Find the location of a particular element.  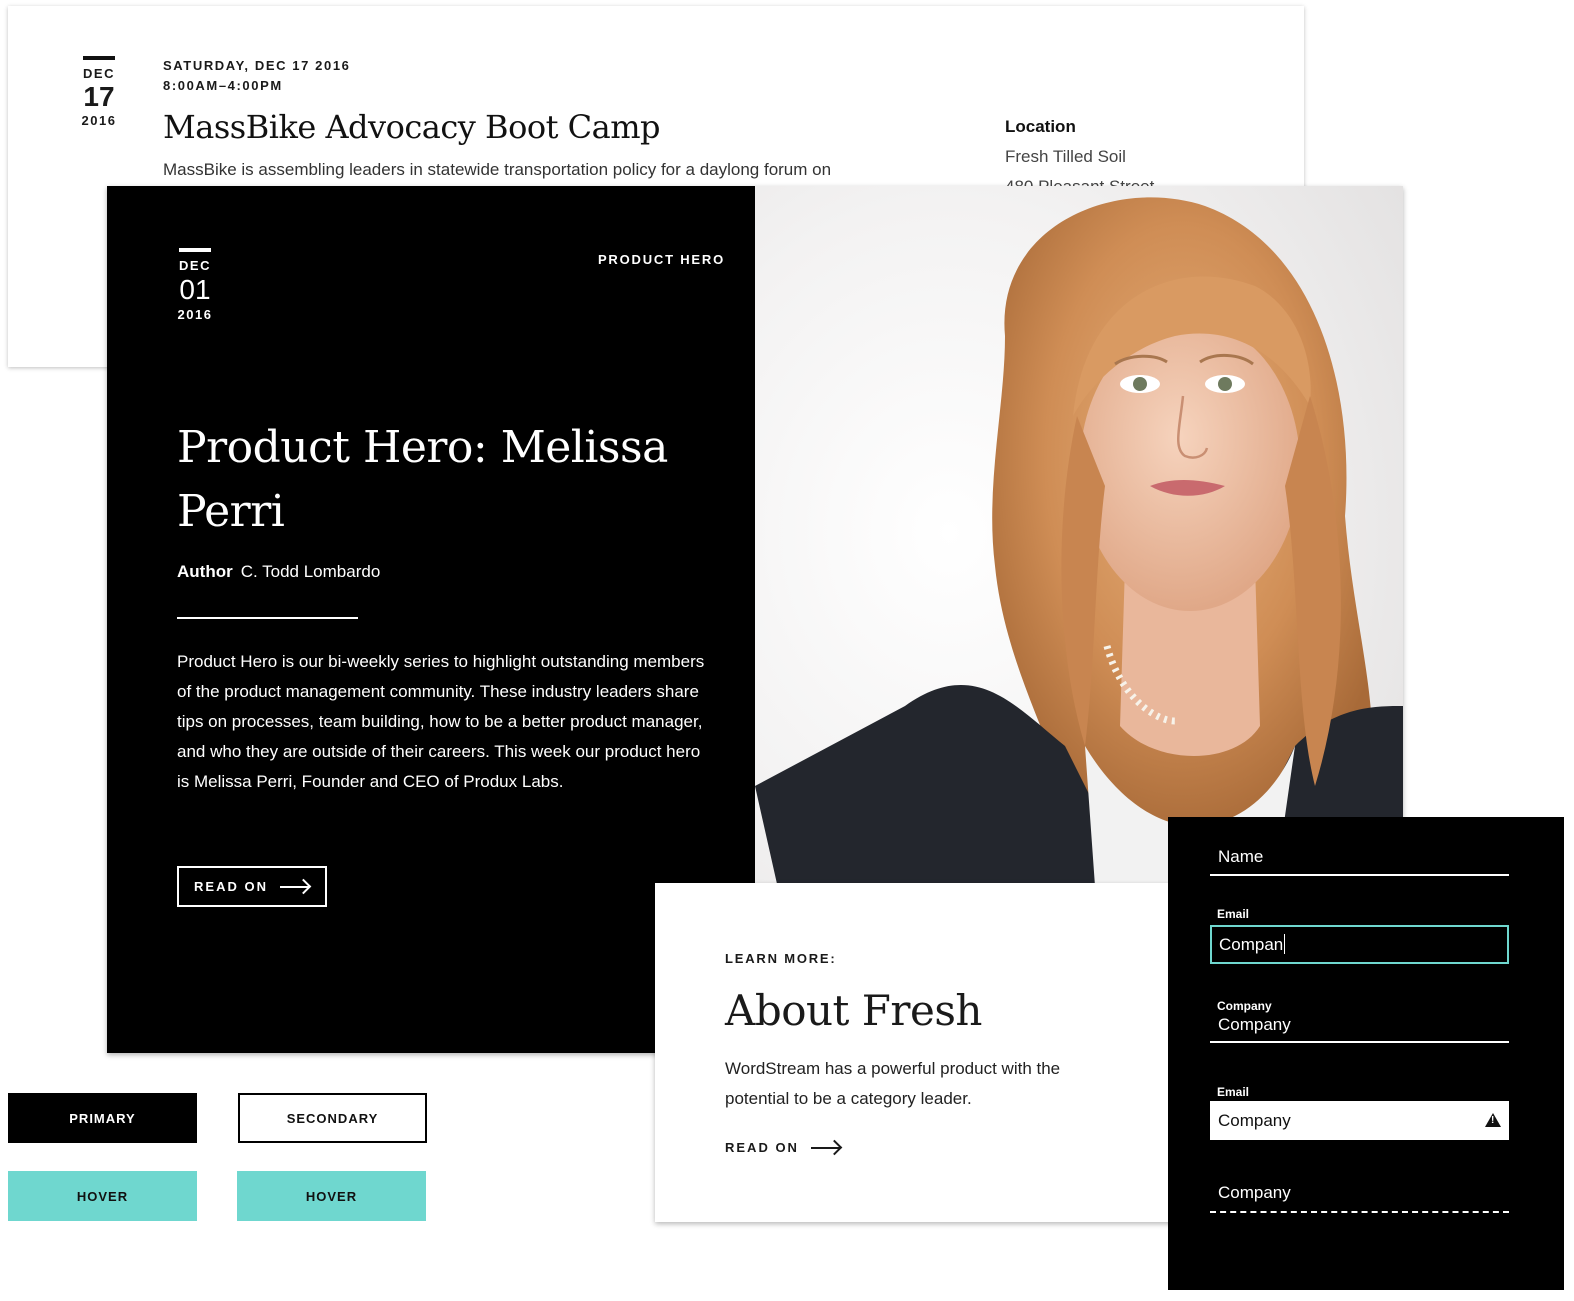

email-error-value: Company is located at coordinates (1254, 1120).